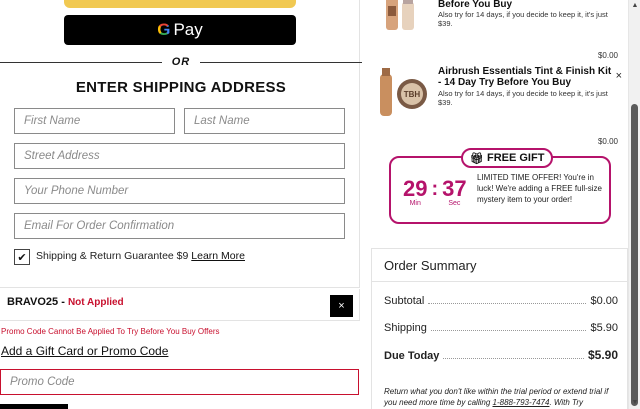 Image resolution: width=640 pixels, height=409 pixels. Describe the element at coordinates (179, 156) in the screenshot. I see `street-address-field: Street Address` at that location.